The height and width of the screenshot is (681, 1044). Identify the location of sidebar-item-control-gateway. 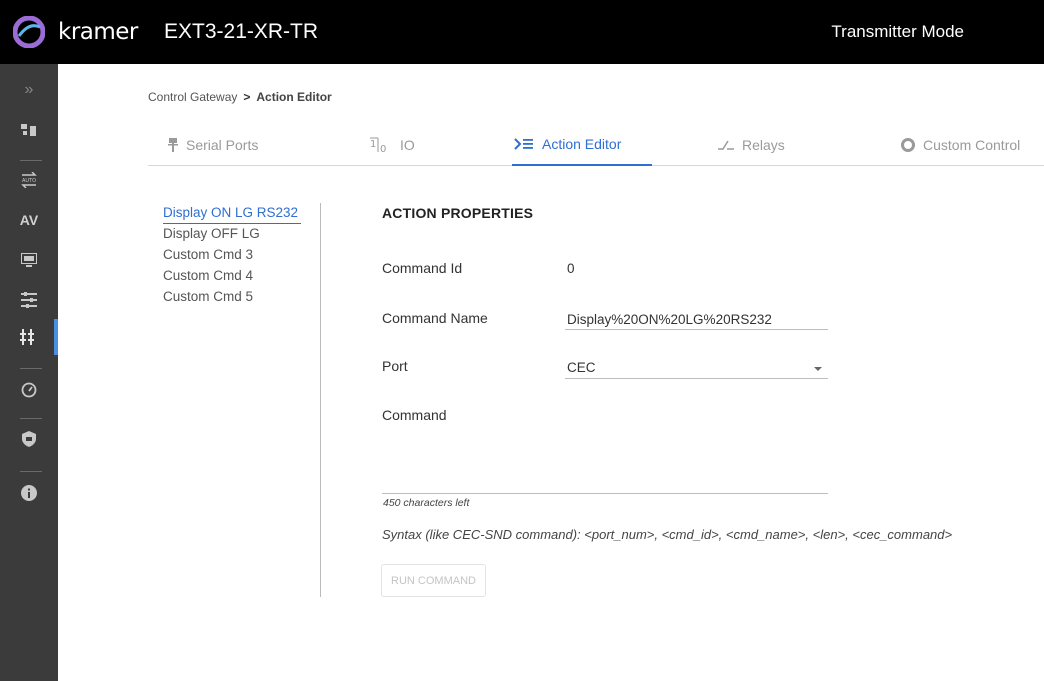
(29, 337).